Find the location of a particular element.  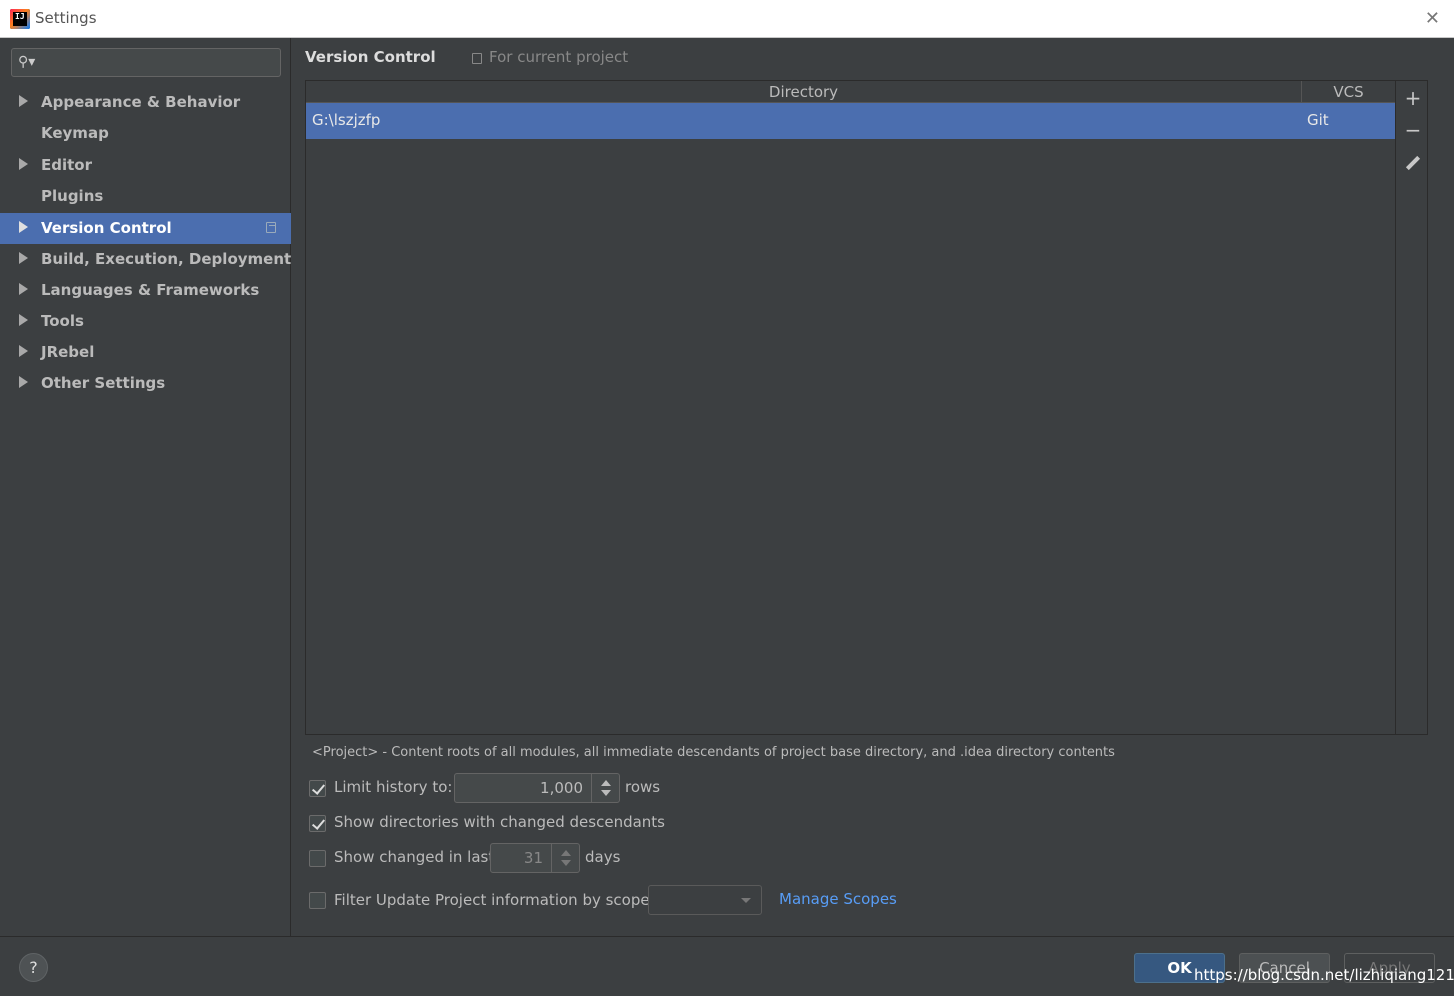

sidebar-item-other-settings: Other Settings is located at coordinates (145, 383).